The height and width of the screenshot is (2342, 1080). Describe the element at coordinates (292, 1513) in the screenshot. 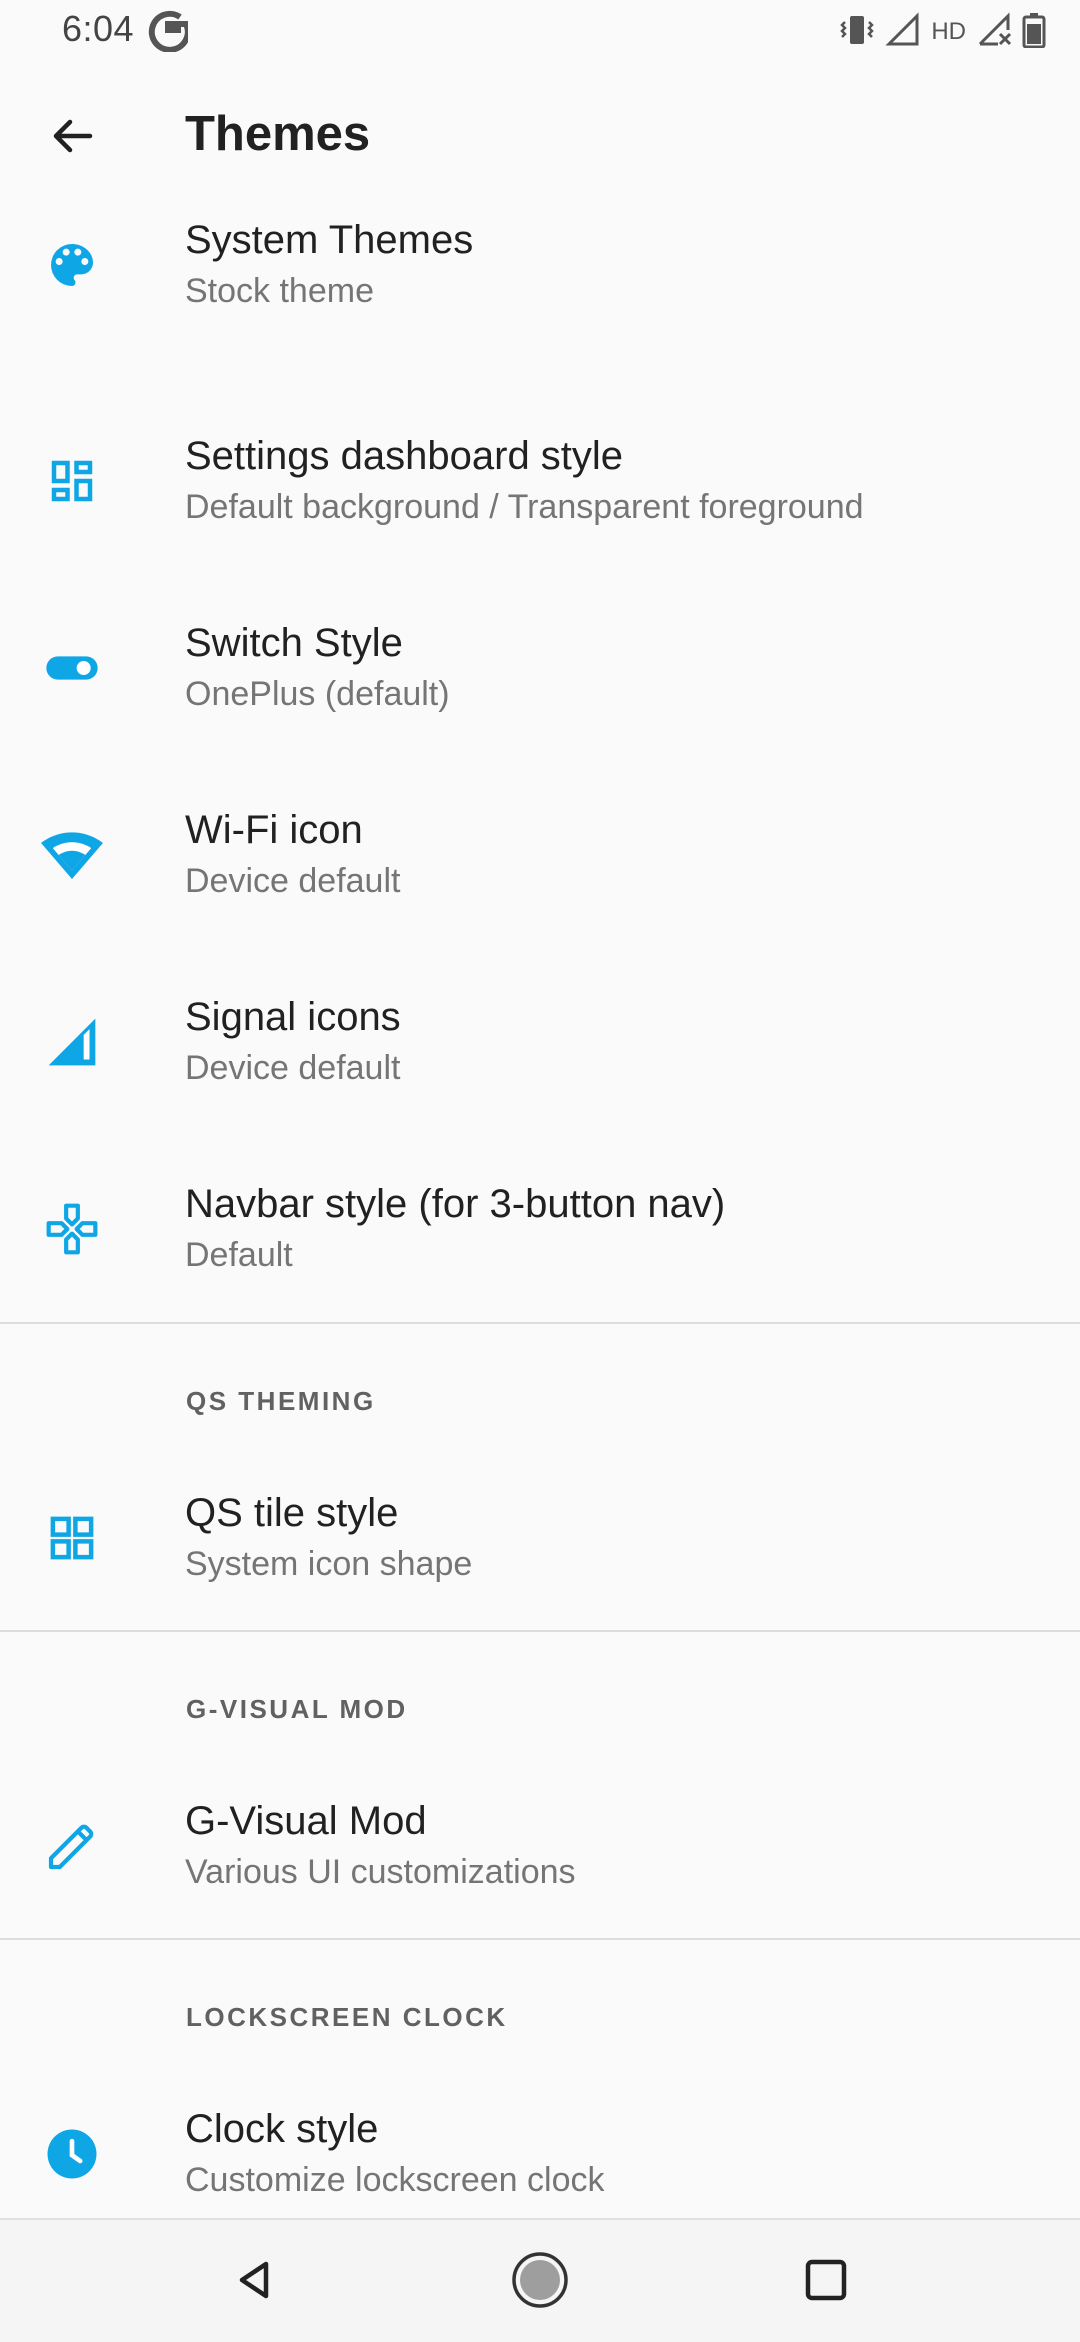

I see `pref-title: QS tile style` at that location.